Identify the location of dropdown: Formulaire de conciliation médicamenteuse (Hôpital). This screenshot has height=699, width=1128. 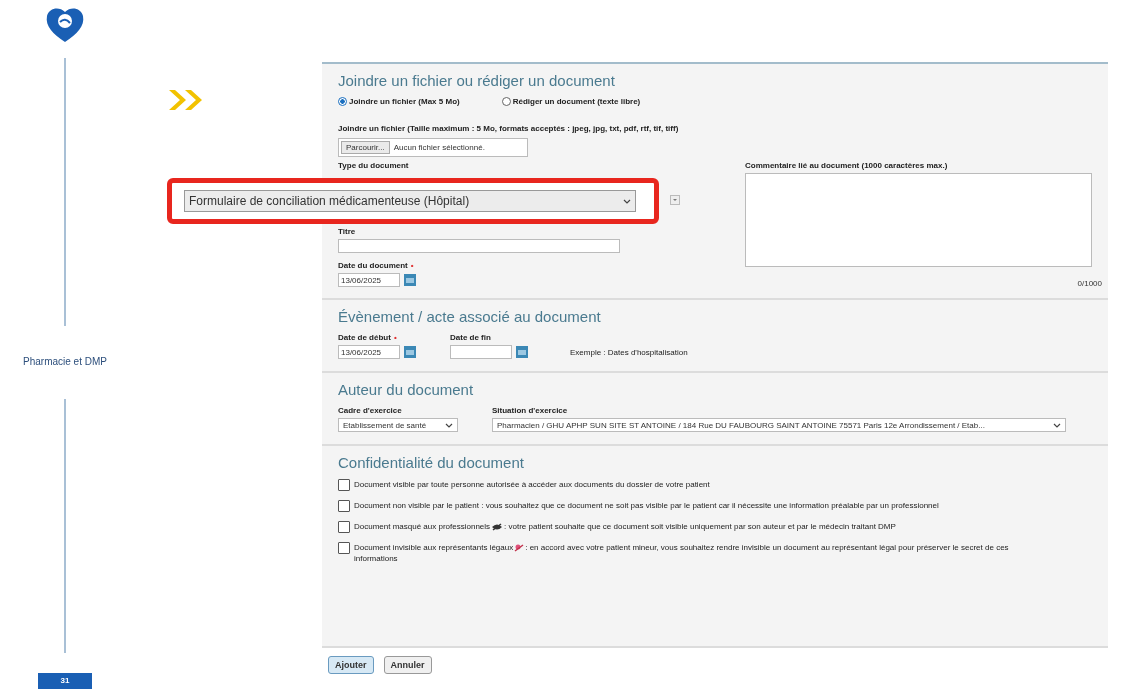
(410, 201).